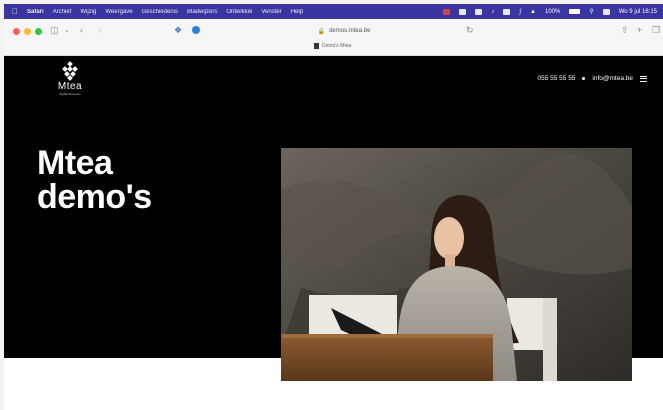 The image size is (663, 410). I want to click on clock: Wo 9 jul 16:15, so click(638, 12).